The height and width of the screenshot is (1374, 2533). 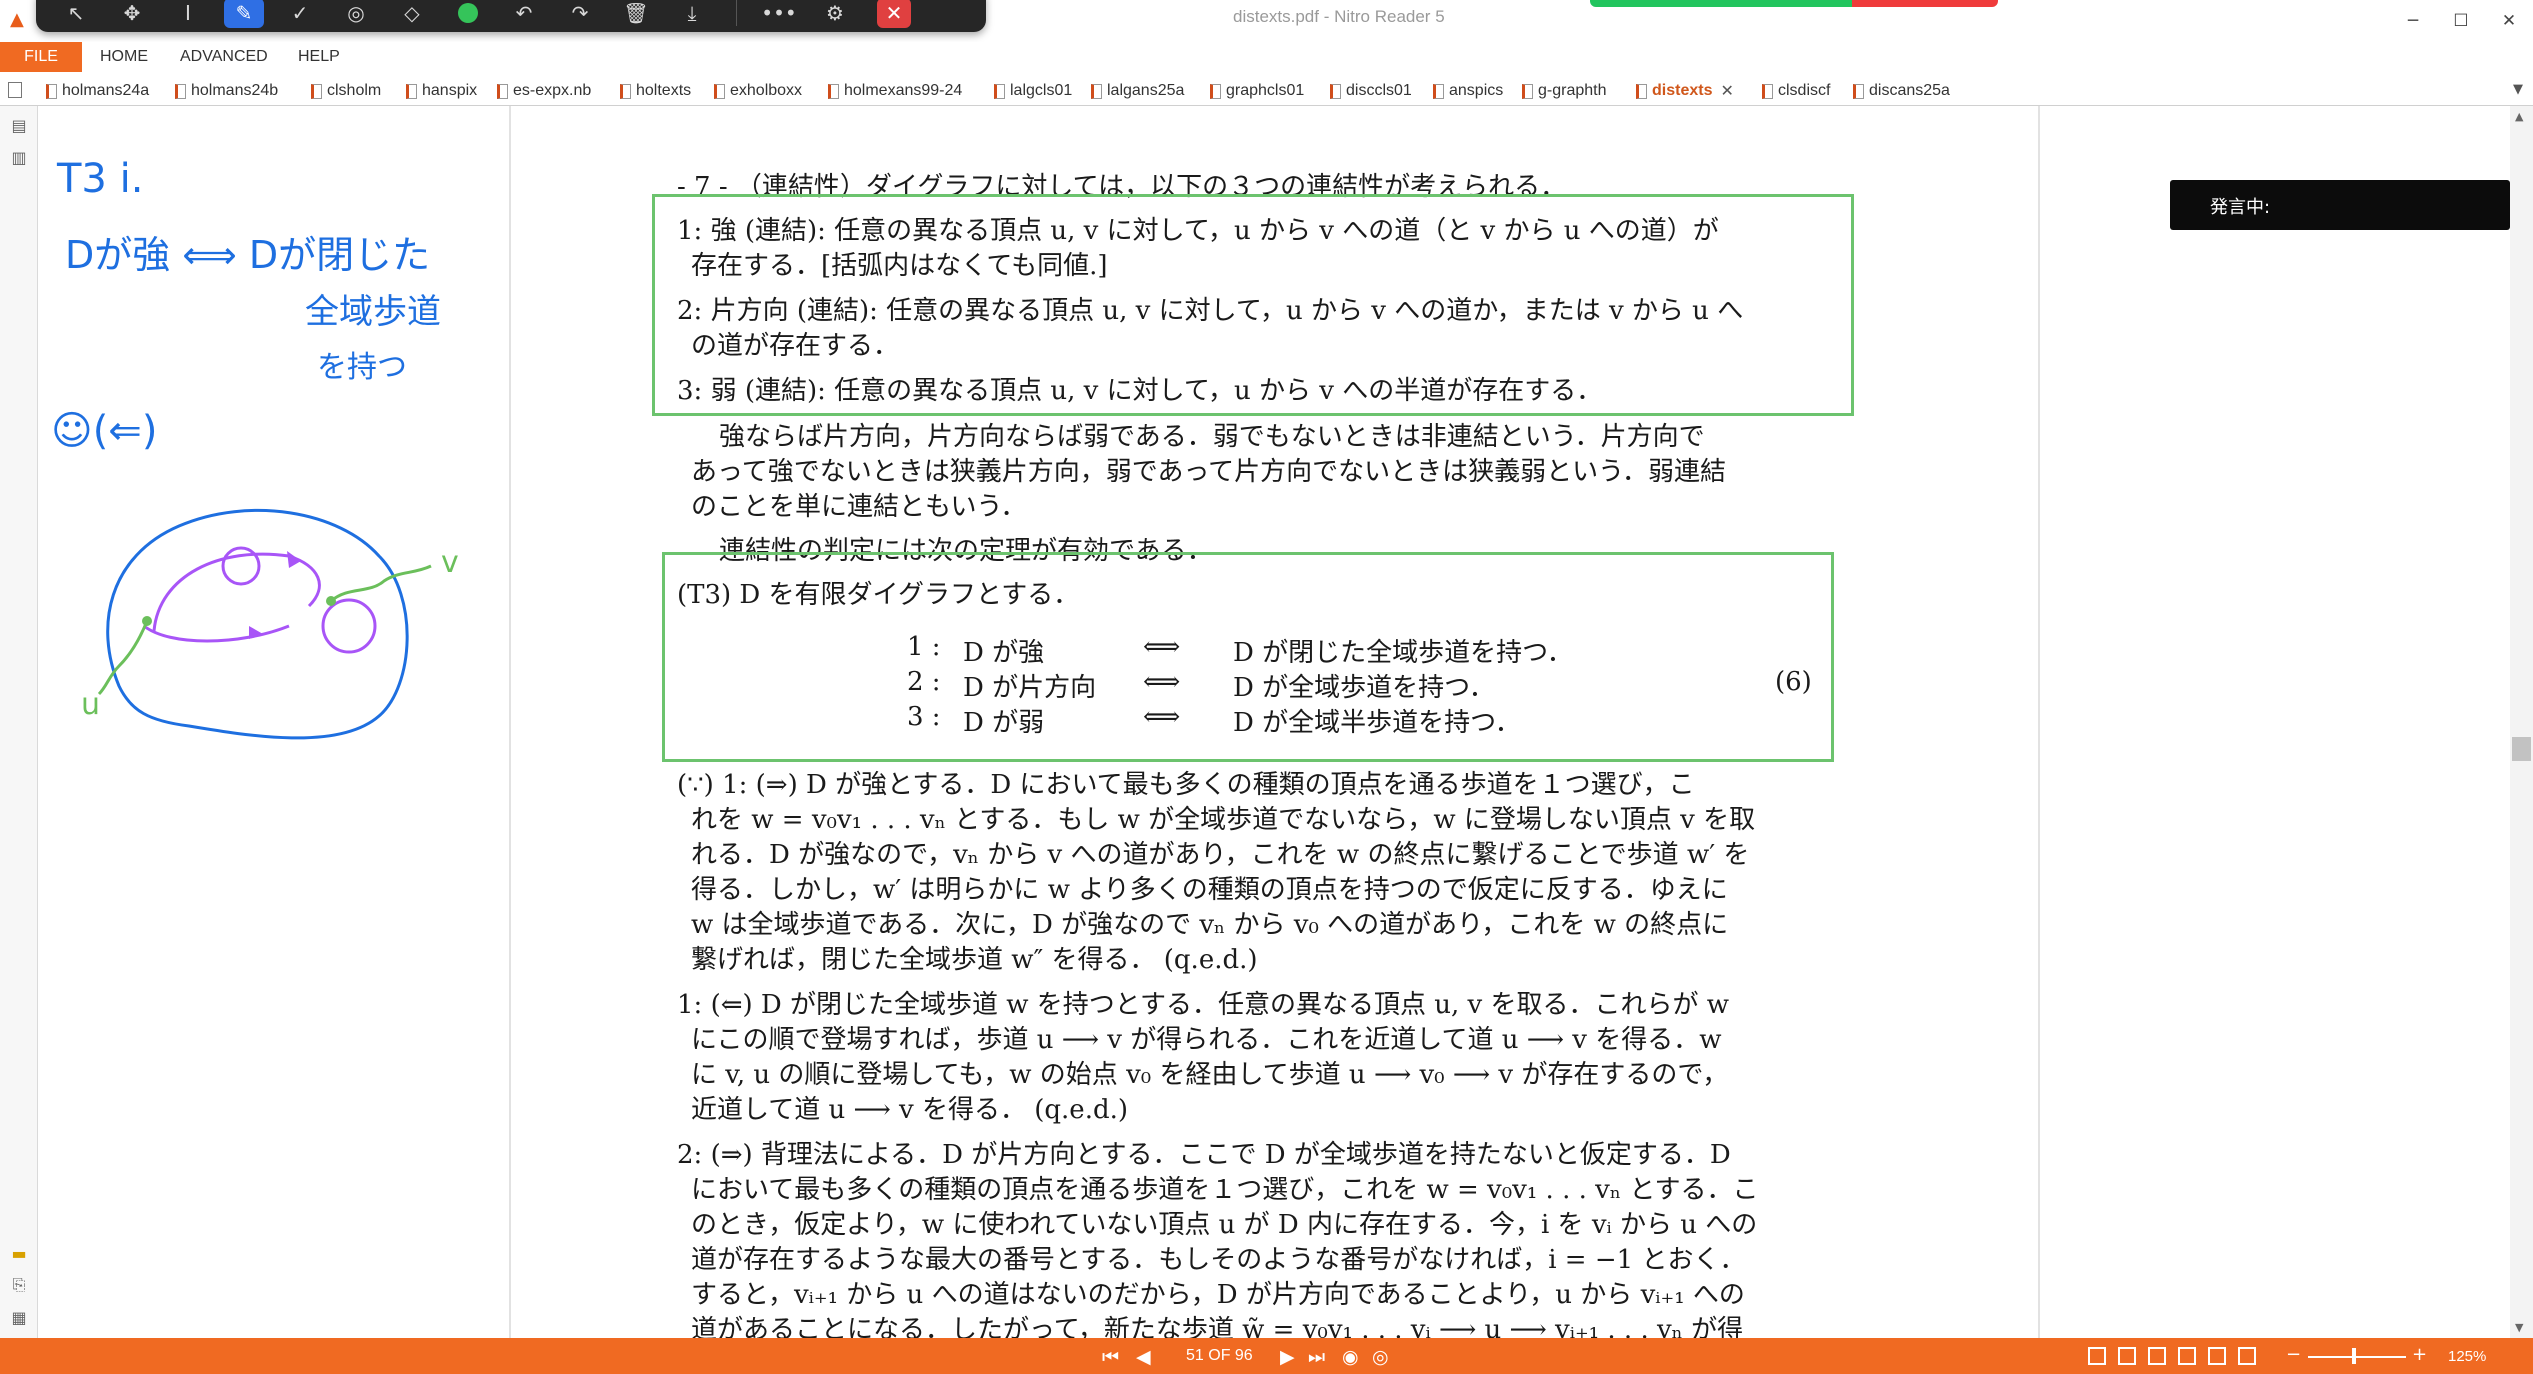 What do you see at coordinates (2247, 1356) in the screenshot?
I see `fit-width-icon` at bounding box center [2247, 1356].